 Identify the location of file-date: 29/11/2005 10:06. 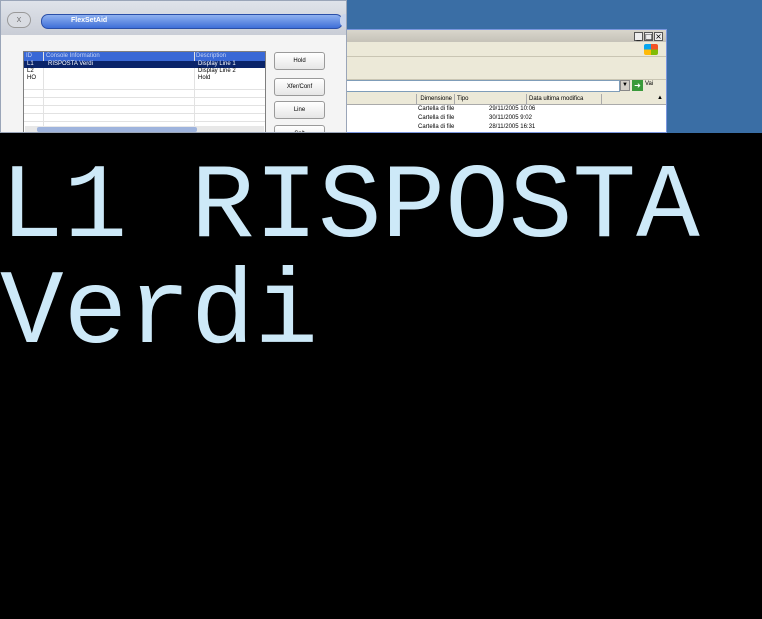
(512, 109).